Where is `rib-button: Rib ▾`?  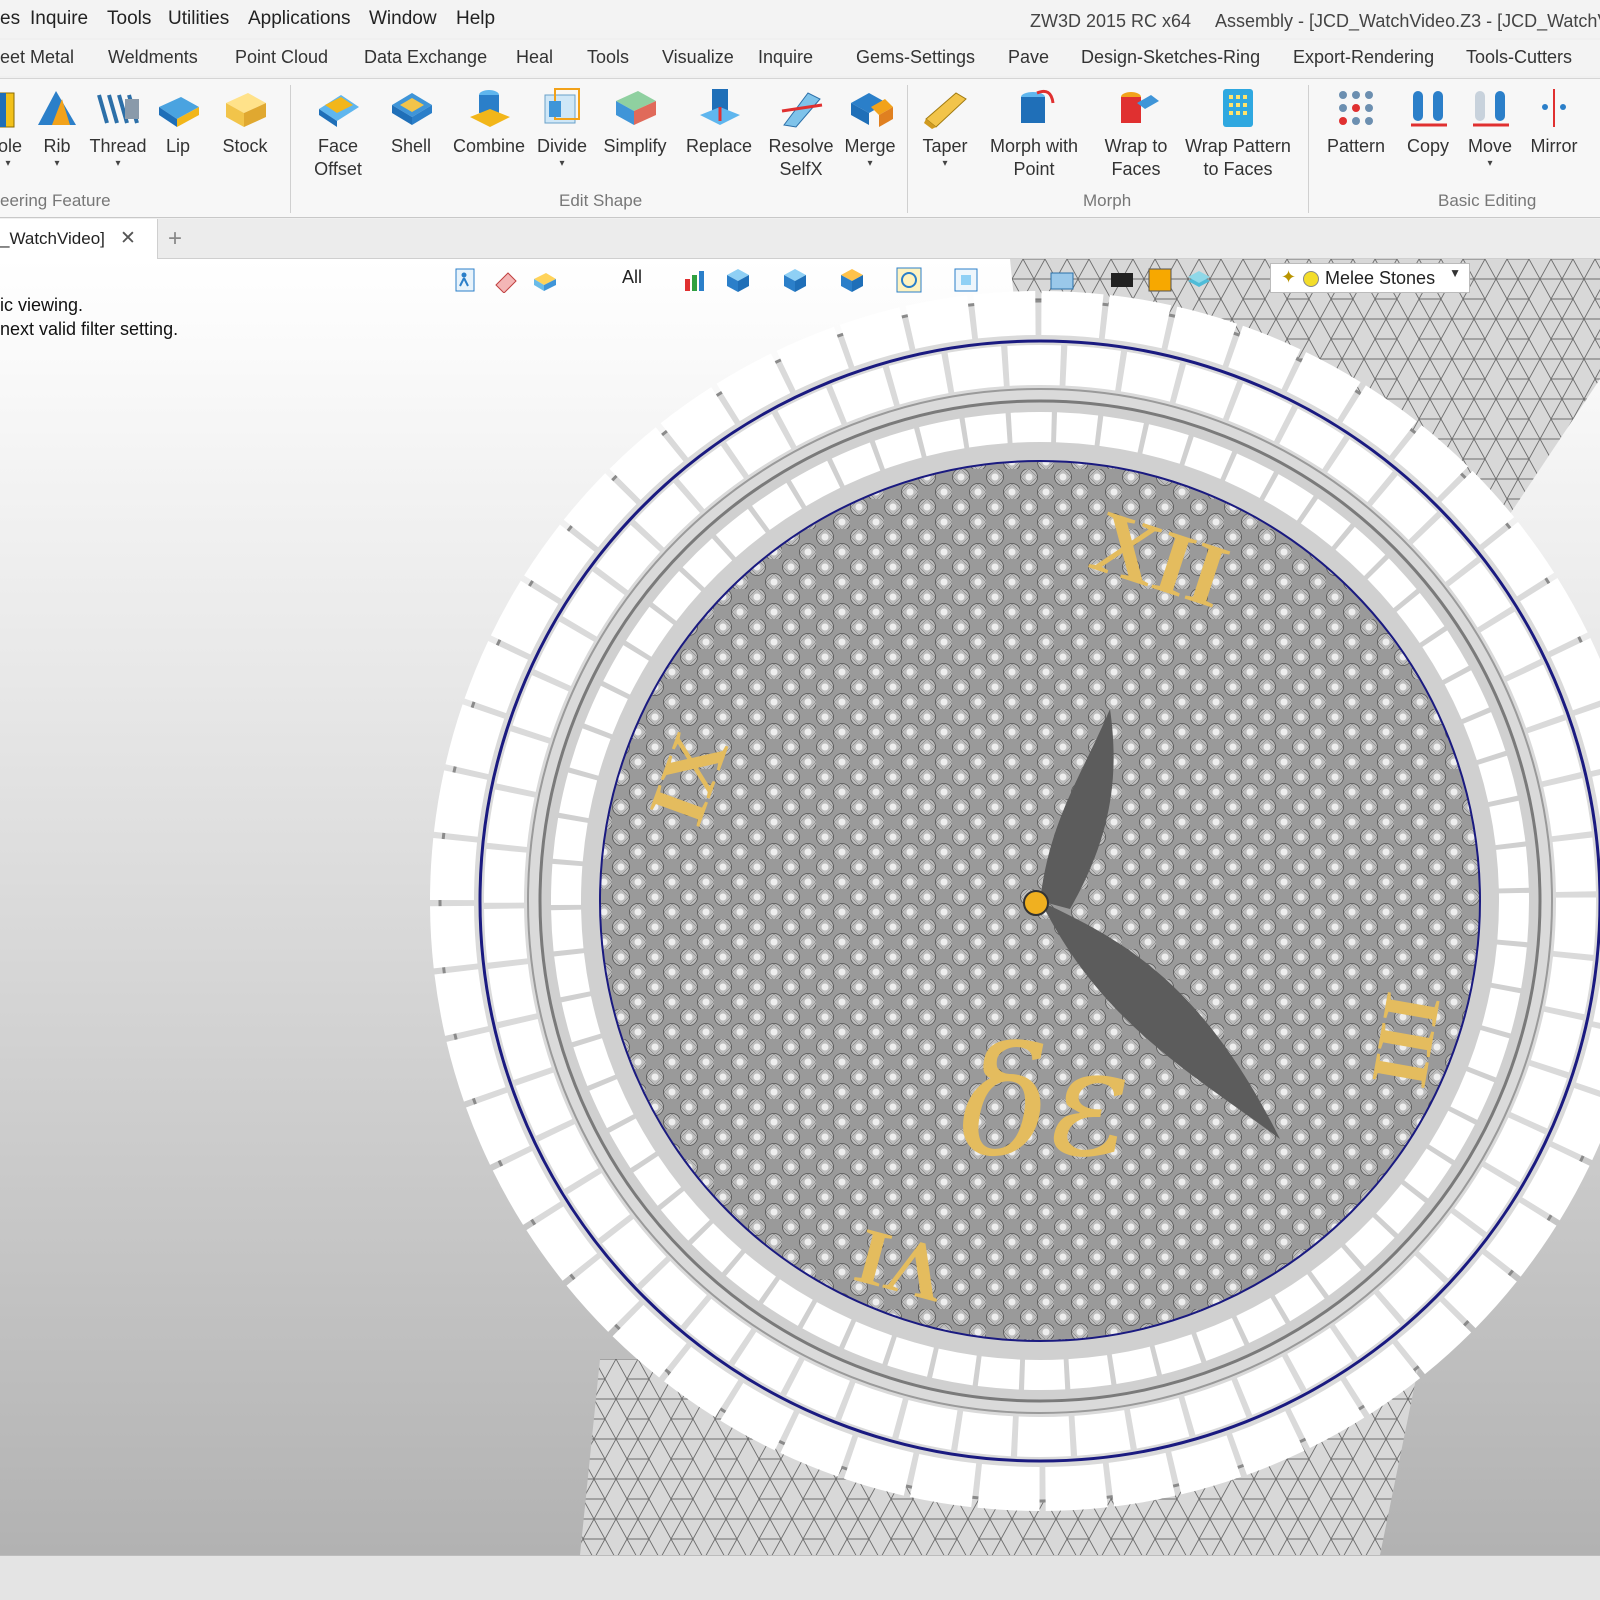 rib-button: Rib ▾ is located at coordinates (57, 127).